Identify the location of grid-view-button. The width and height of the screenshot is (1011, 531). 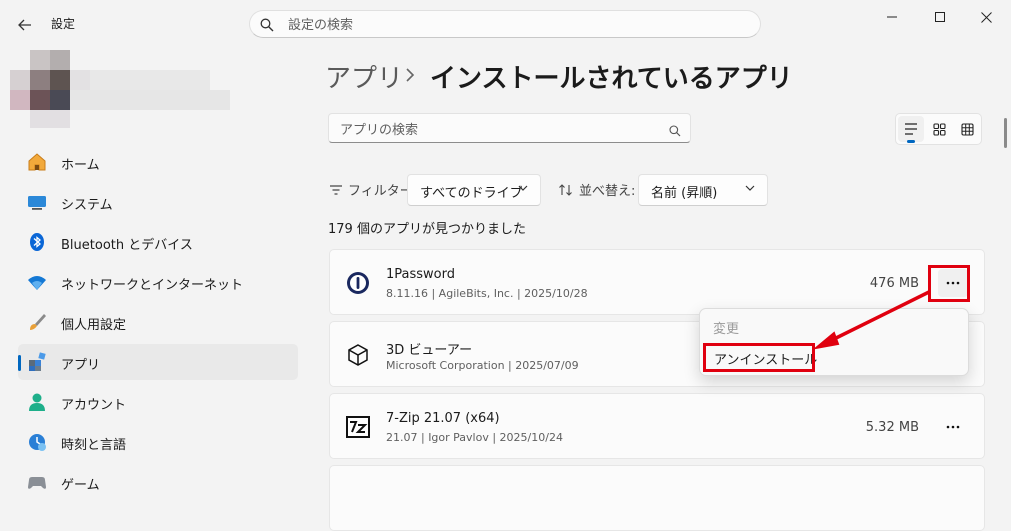
(939, 129).